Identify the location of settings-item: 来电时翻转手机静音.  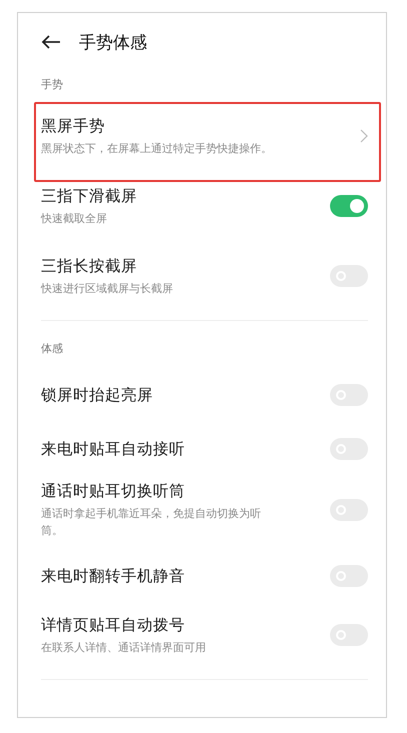
(204, 576).